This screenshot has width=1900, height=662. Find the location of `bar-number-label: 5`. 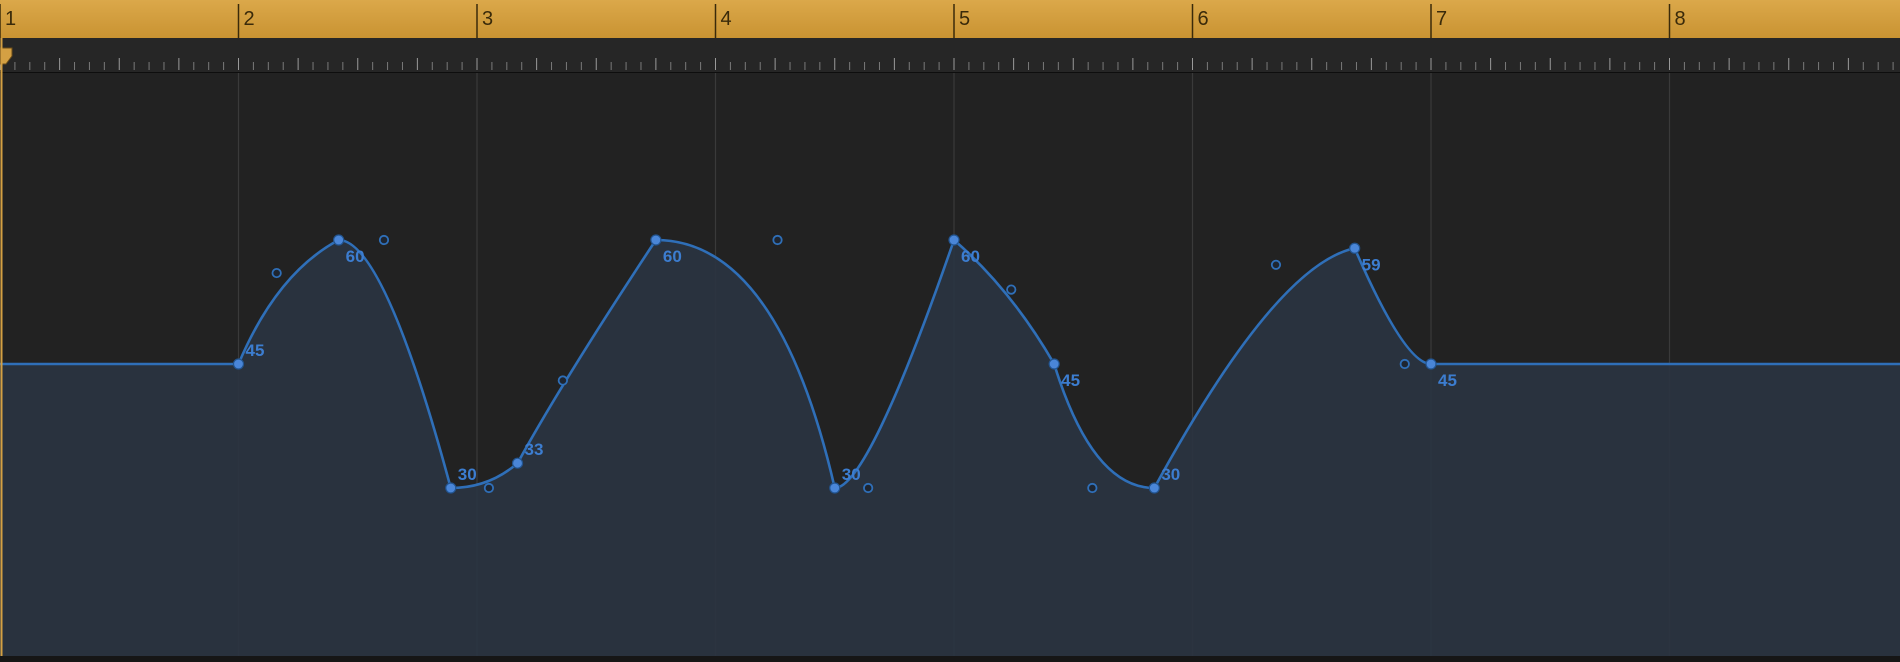

bar-number-label: 5 is located at coordinates (964, 19).